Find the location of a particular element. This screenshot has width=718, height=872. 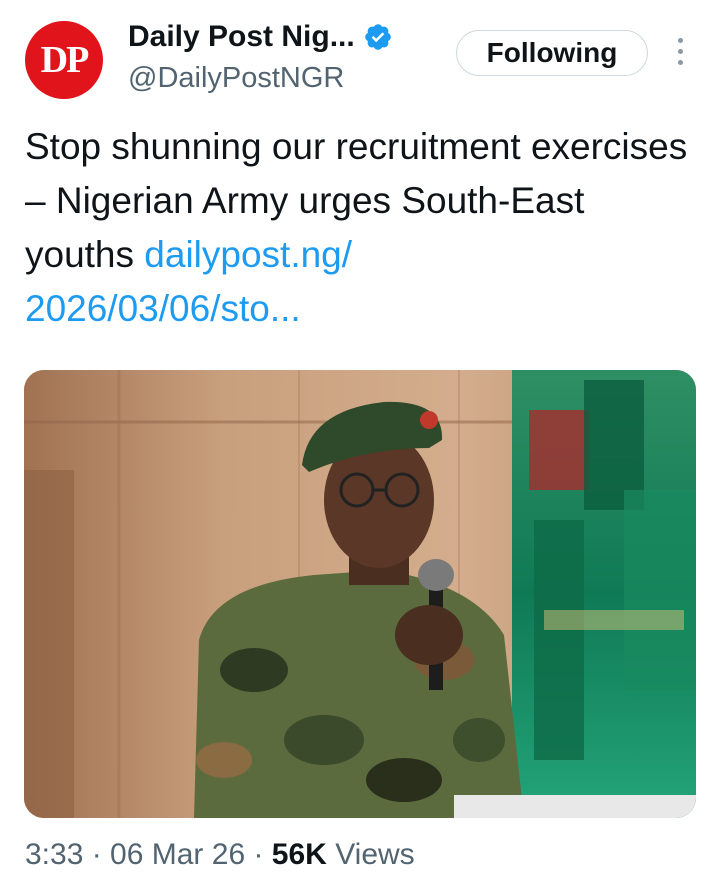

avatar: DP is located at coordinates (64, 60).